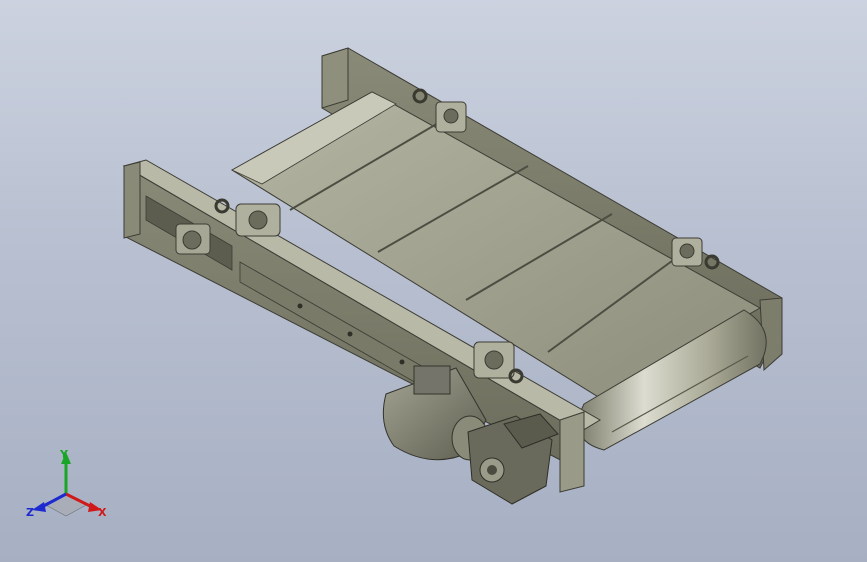  What do you see at coordinates (66, 483) in the screenshot?
I see `axis-triad-icon: Y X Z` at bounding box center [66, 483].